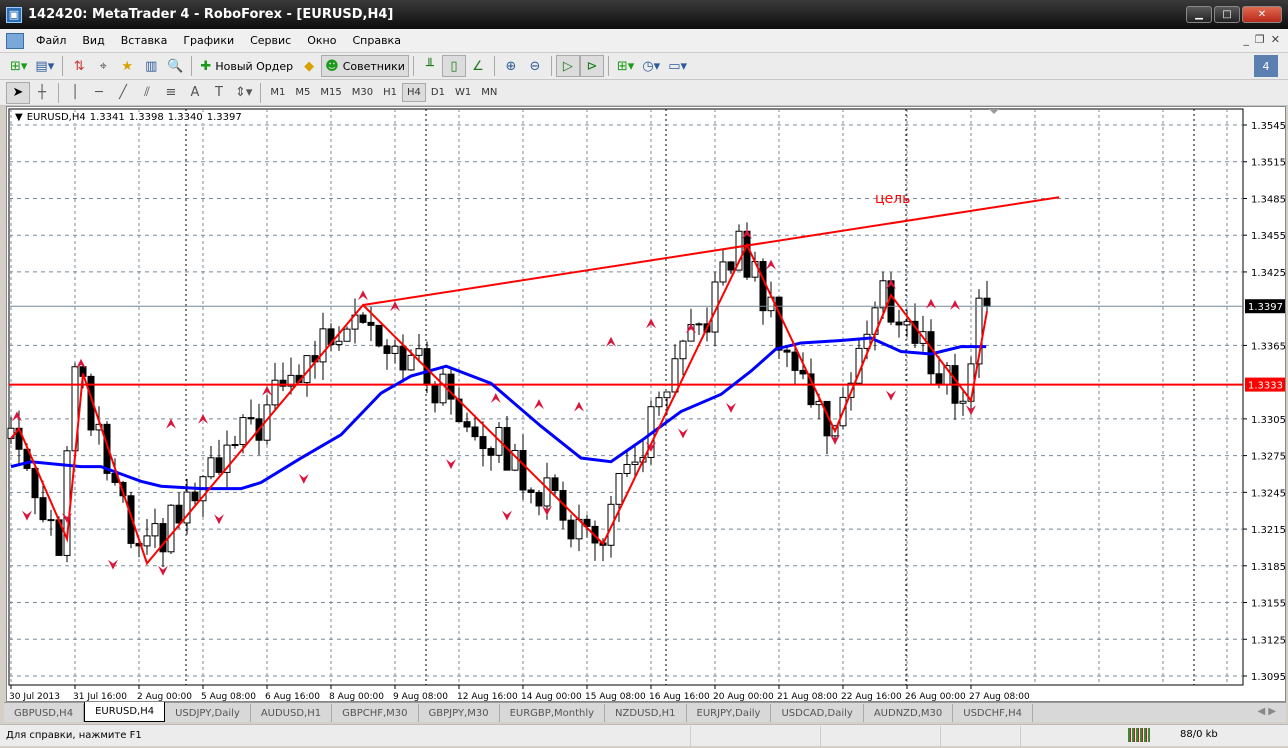 This screenshot has height=748, width=1288. Describe the element at coordinates (1268, 273) in the screenshot. I see `price-tick-label: 1.3425` at that location.